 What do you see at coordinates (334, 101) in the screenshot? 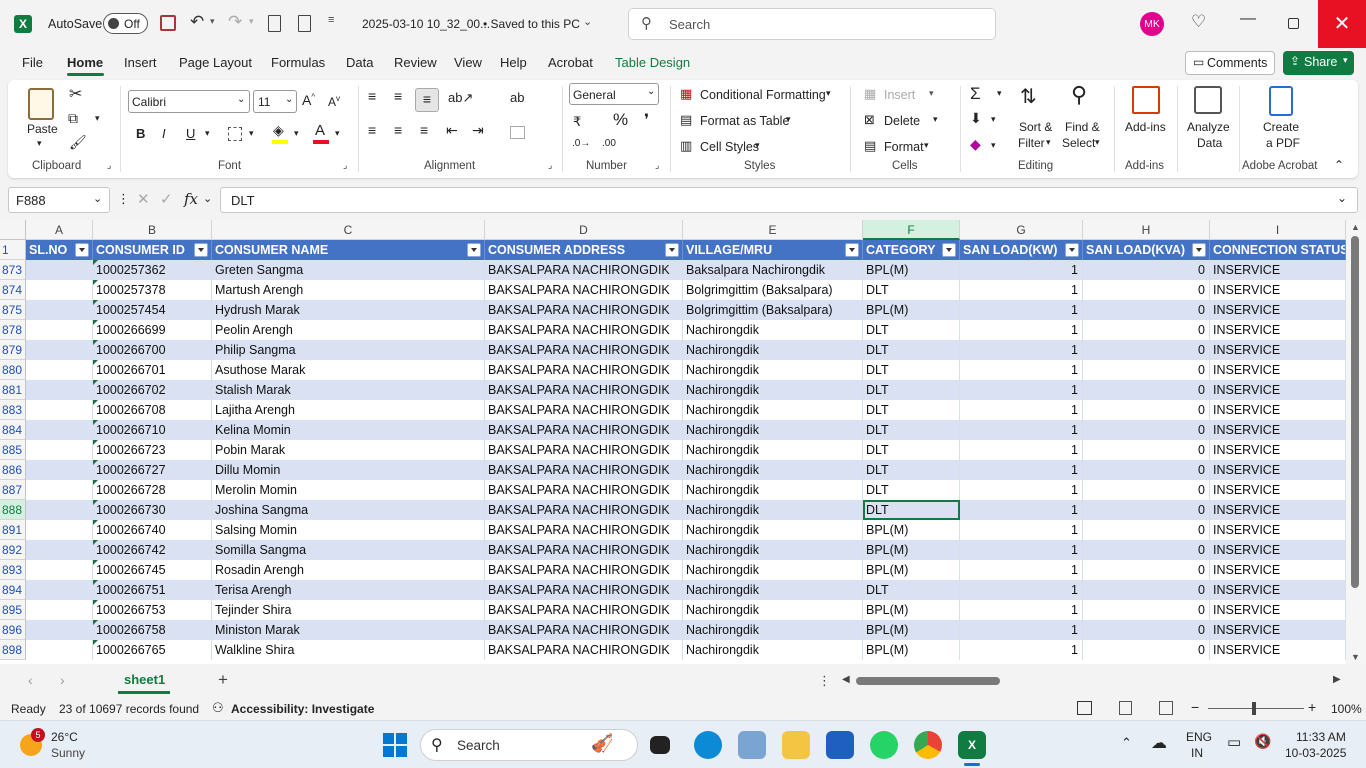
I see `decrease-font-icon: Av` at bounding box center [334, 101].